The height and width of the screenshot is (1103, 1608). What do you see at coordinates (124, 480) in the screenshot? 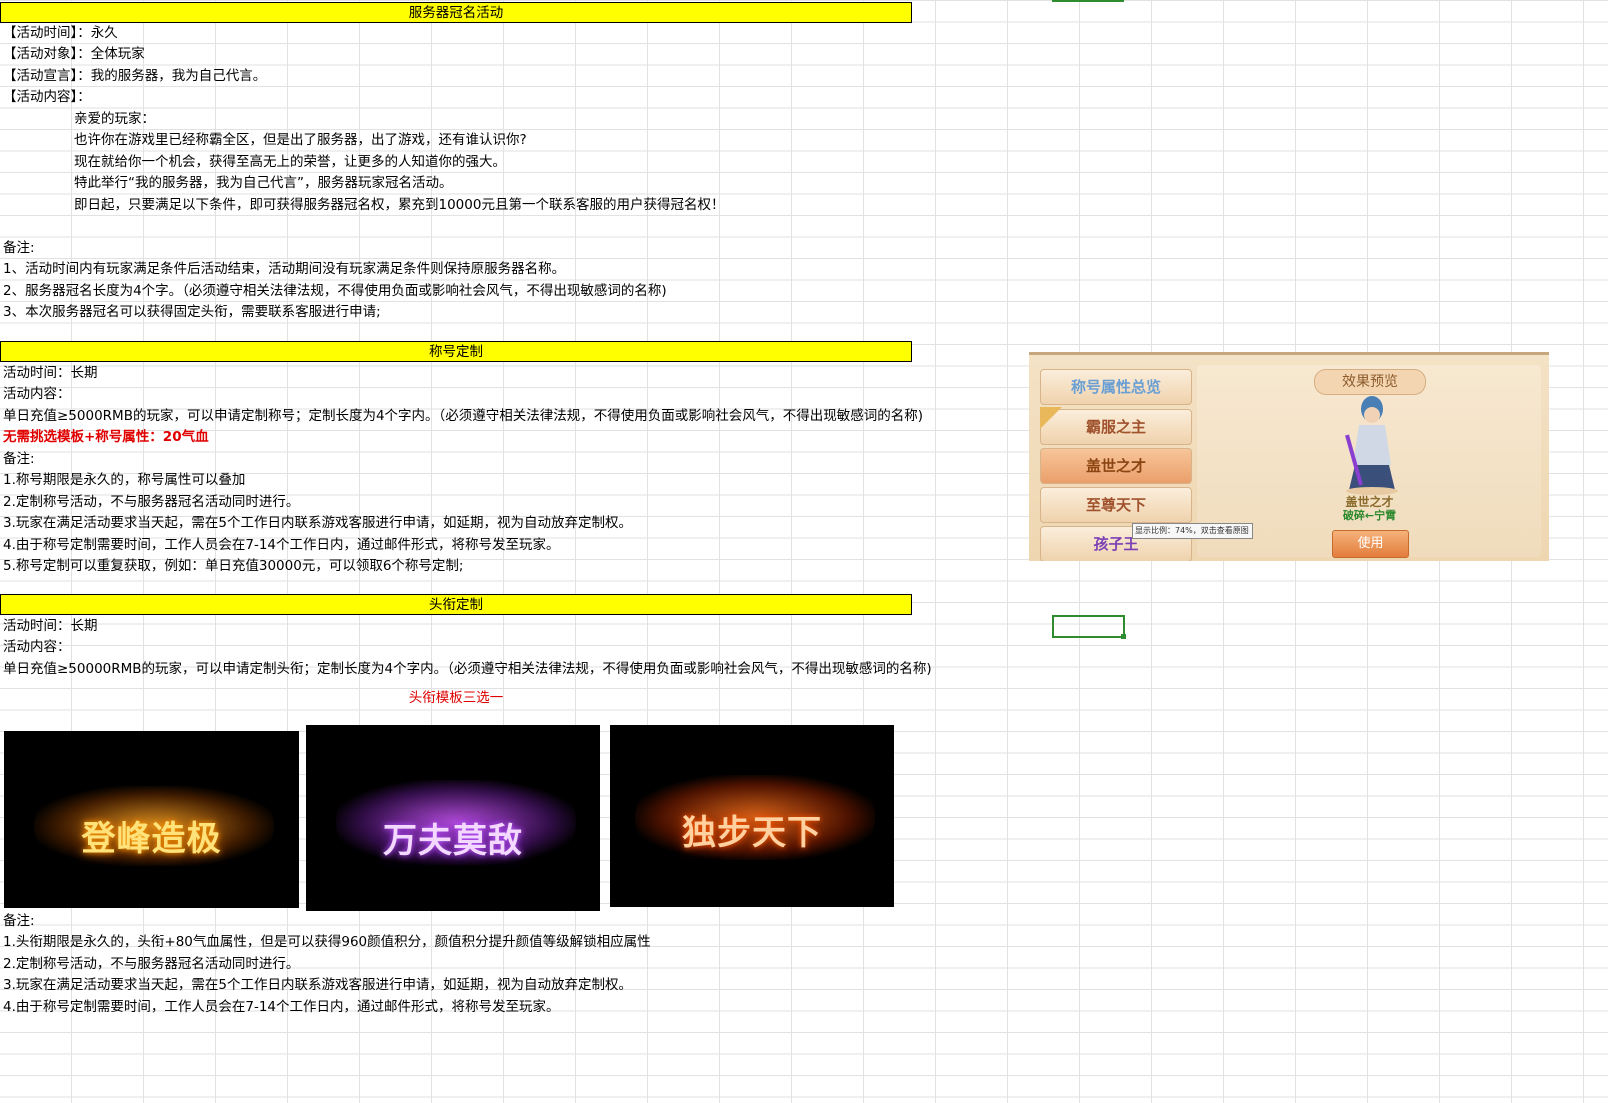
I see `cell-text: 1.称号期限是永久的，称号属性可以叠加` at bounding box center [124, 480].